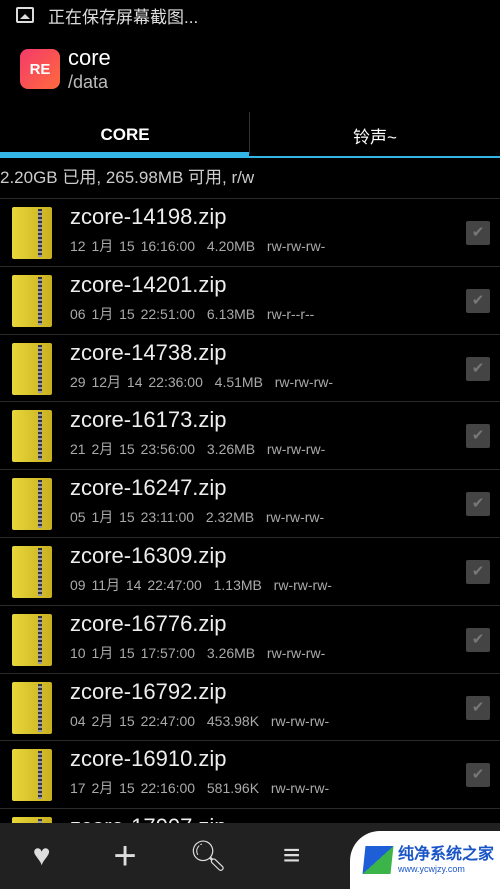  I want to click on file-size: 6.13MB, so click(231, 313).